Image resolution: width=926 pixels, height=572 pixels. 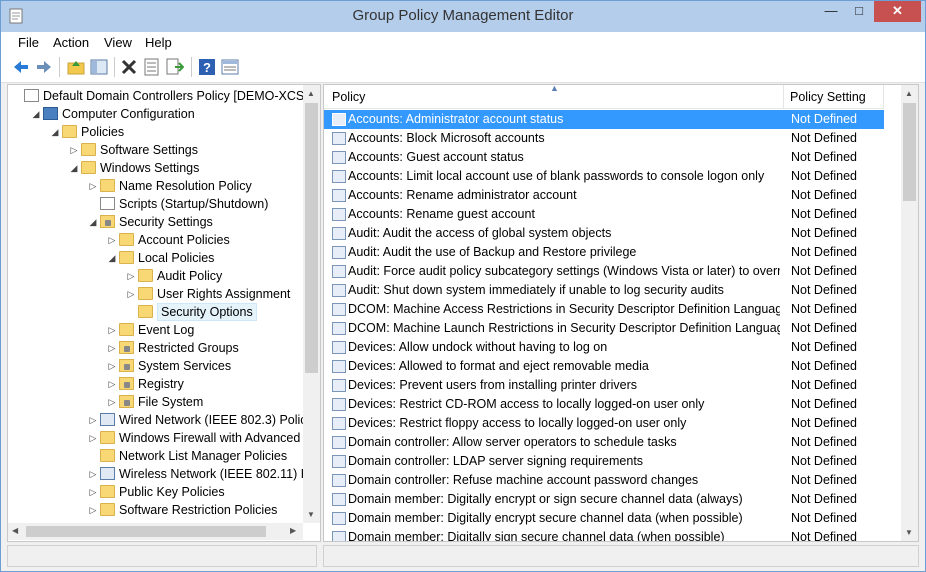 I want to click on tree-item: ▷ Account Policies, so click(x=155, y=240).